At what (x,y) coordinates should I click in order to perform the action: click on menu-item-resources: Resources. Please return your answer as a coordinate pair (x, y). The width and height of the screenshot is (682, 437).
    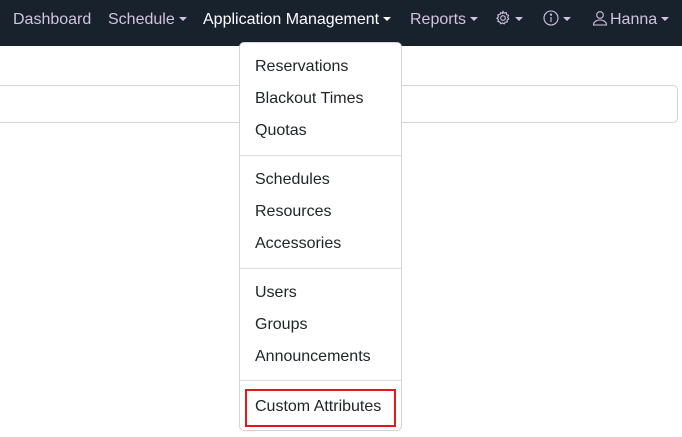
    Looking at the image, I should click on (293, 212).